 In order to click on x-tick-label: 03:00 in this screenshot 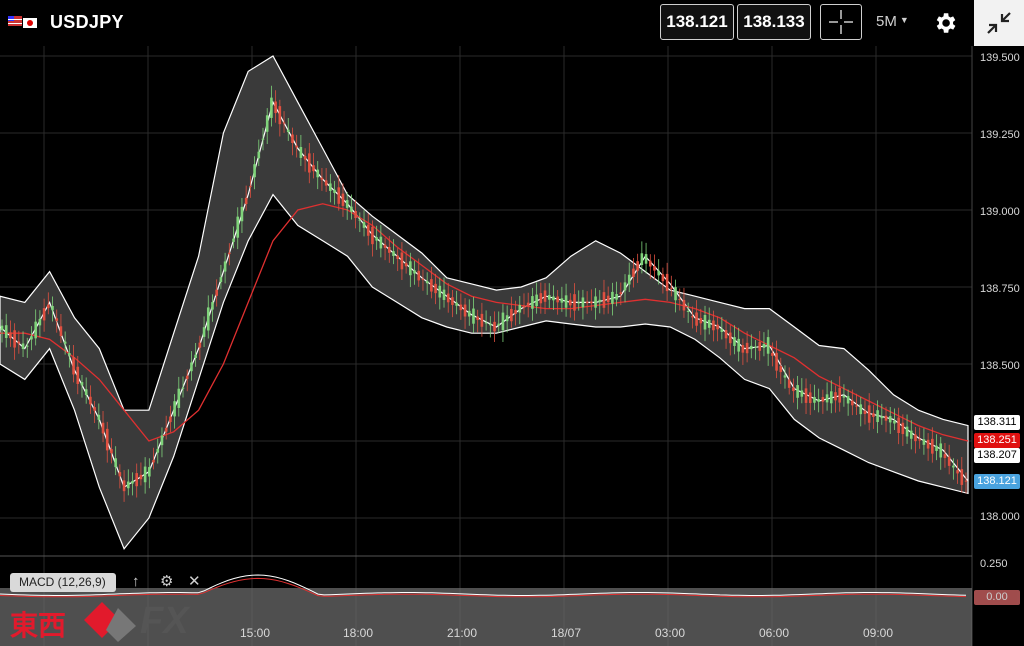, I will do `click(670, 633)`.